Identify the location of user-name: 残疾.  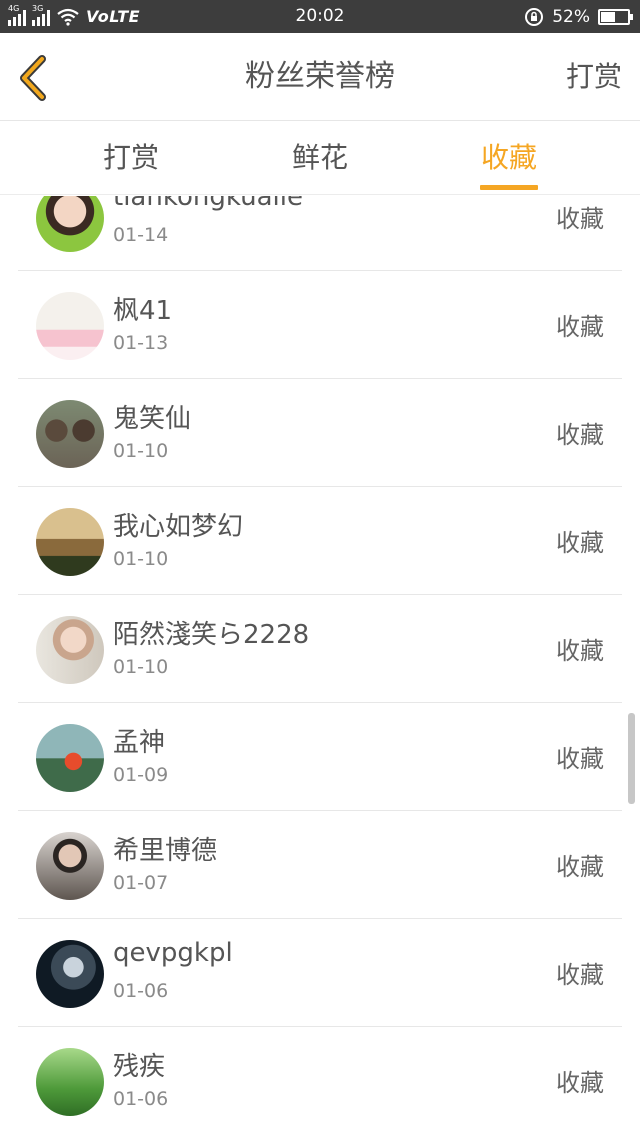
(139, 1067).